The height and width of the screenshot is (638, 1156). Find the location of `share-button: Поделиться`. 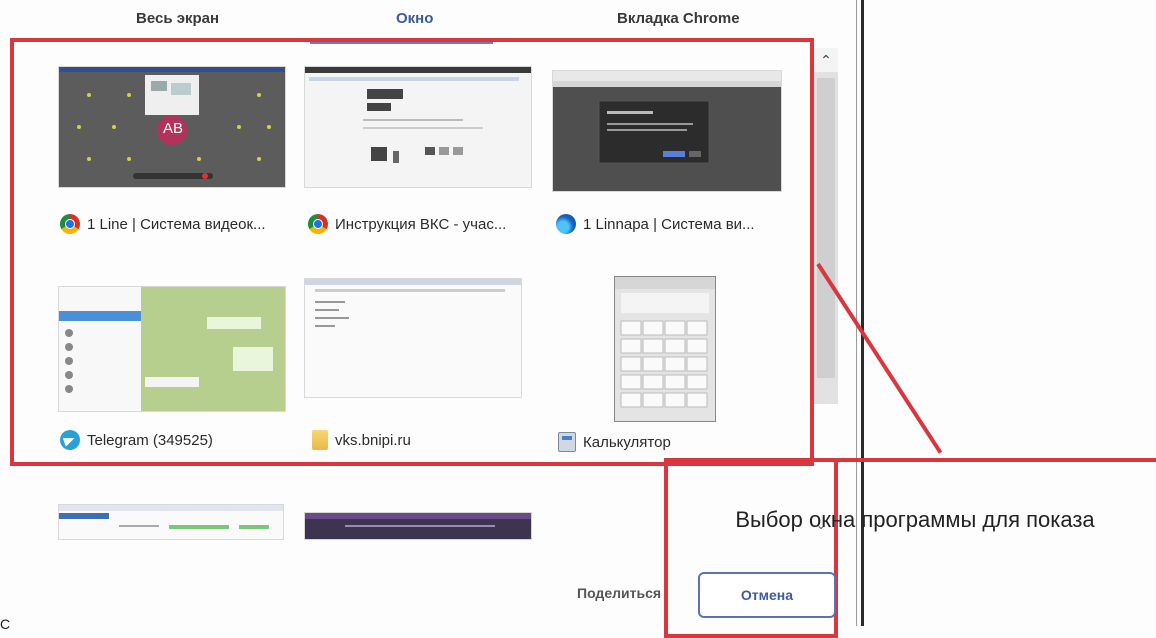

share-button: Поделиться is located at coordinates (619, 593).